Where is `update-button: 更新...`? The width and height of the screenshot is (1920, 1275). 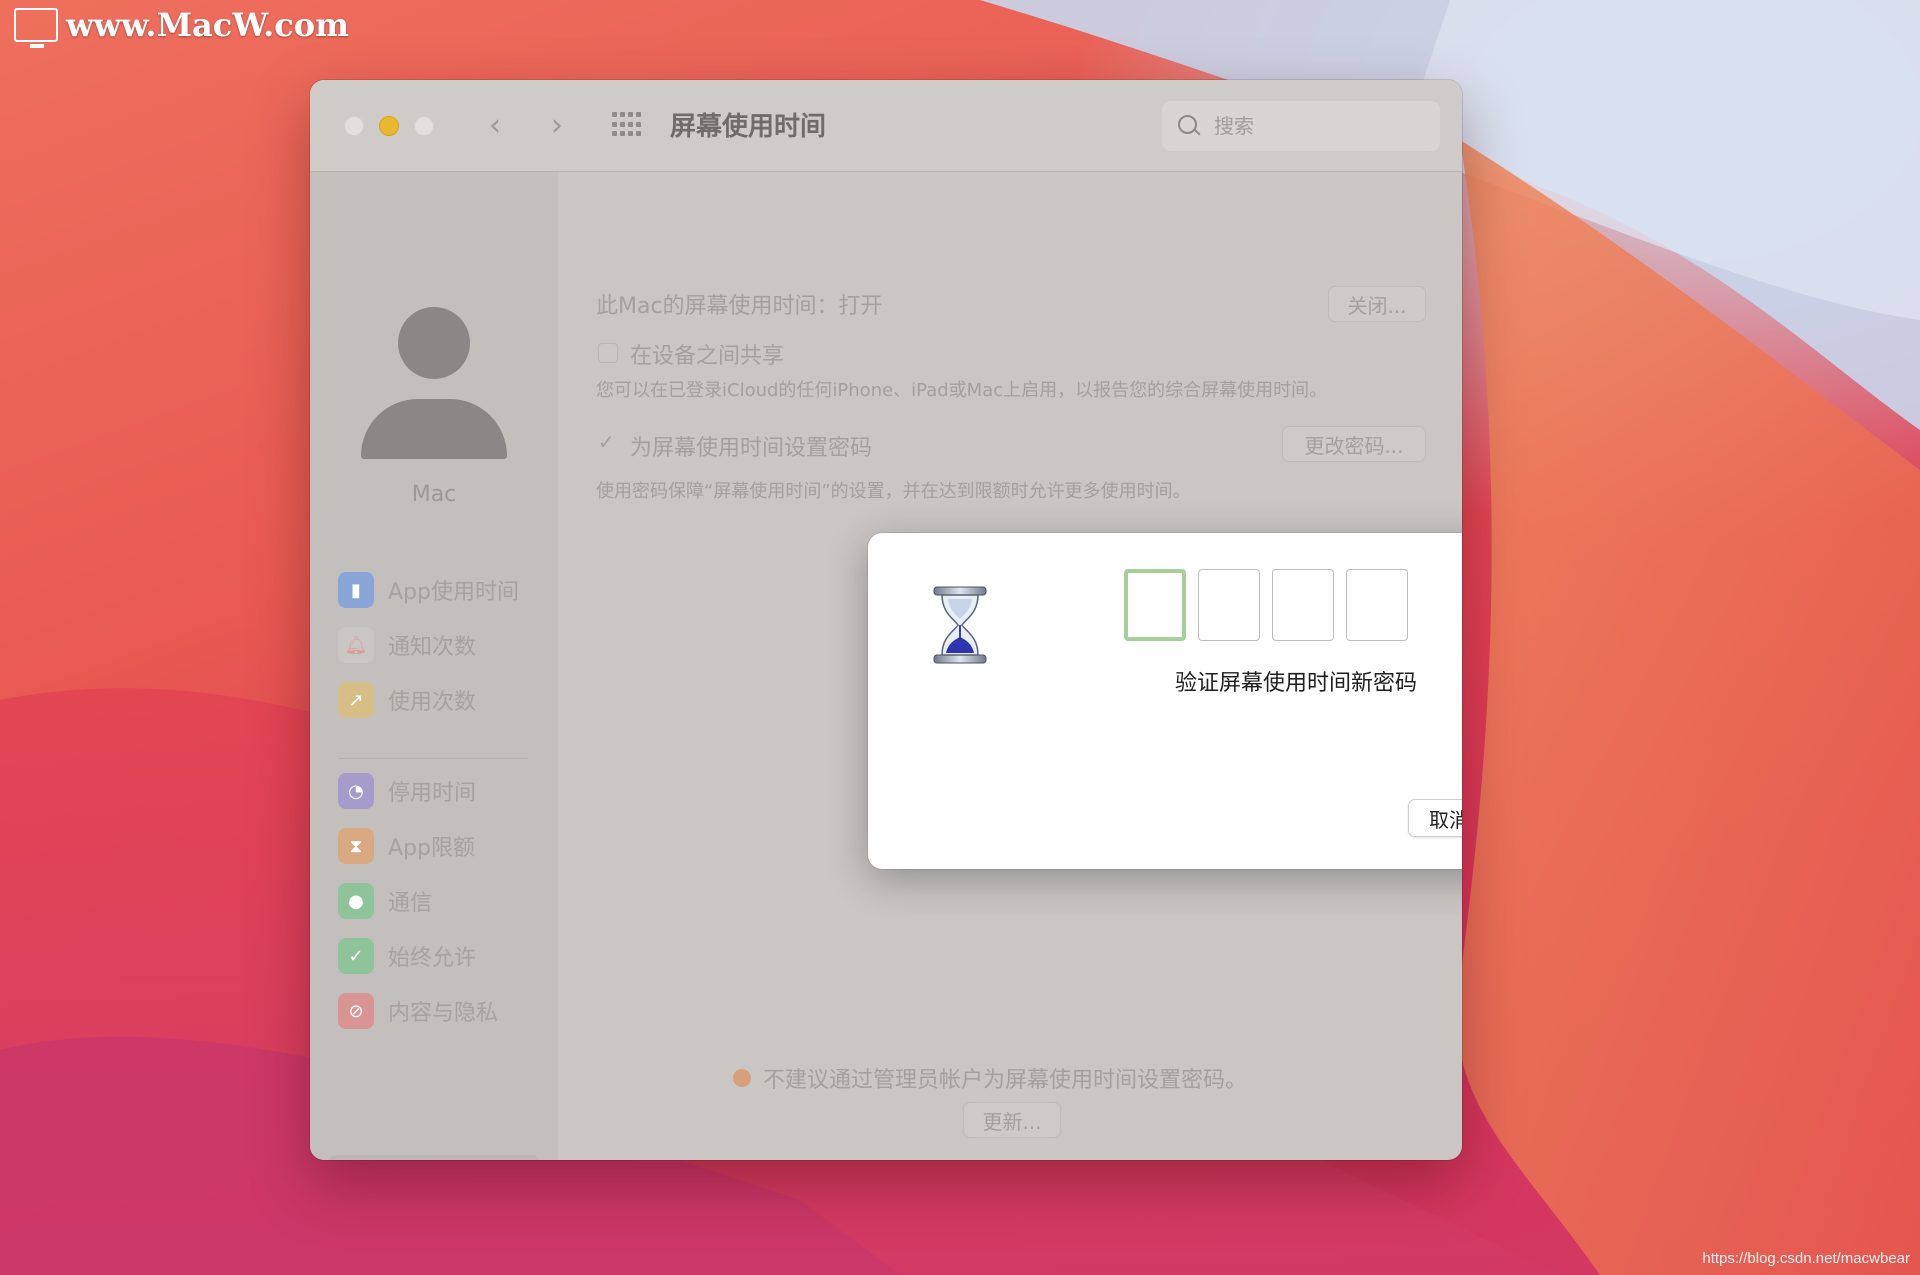 update-button: 更新... is located at coordinates (1012, 1120).